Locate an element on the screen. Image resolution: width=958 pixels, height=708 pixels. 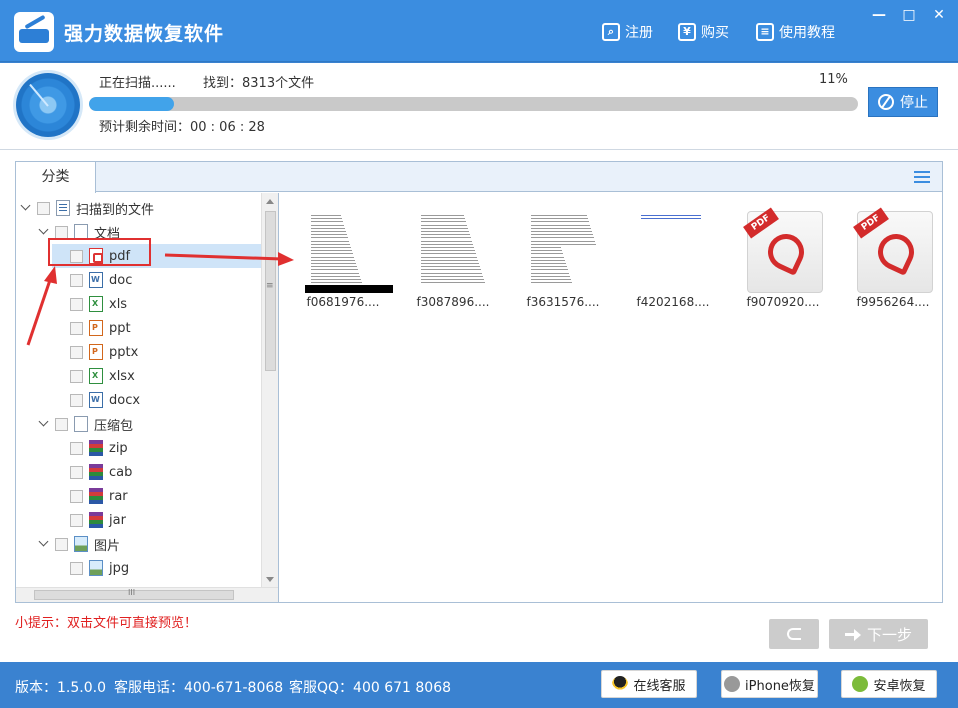
iphone-recovery-button: iPhone恢复 is located at coordinates (769, 684).